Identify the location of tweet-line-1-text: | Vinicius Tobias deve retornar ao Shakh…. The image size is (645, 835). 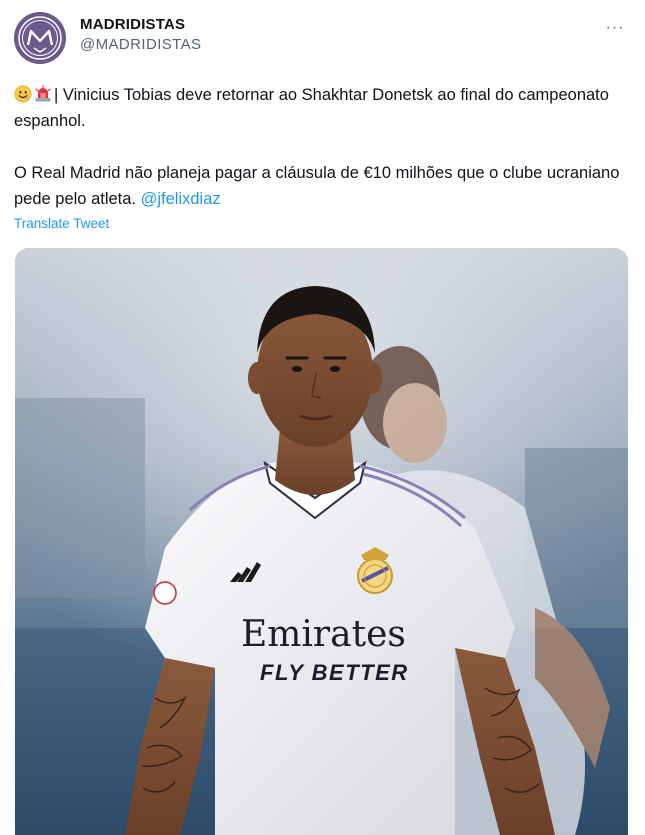
(311, 108).